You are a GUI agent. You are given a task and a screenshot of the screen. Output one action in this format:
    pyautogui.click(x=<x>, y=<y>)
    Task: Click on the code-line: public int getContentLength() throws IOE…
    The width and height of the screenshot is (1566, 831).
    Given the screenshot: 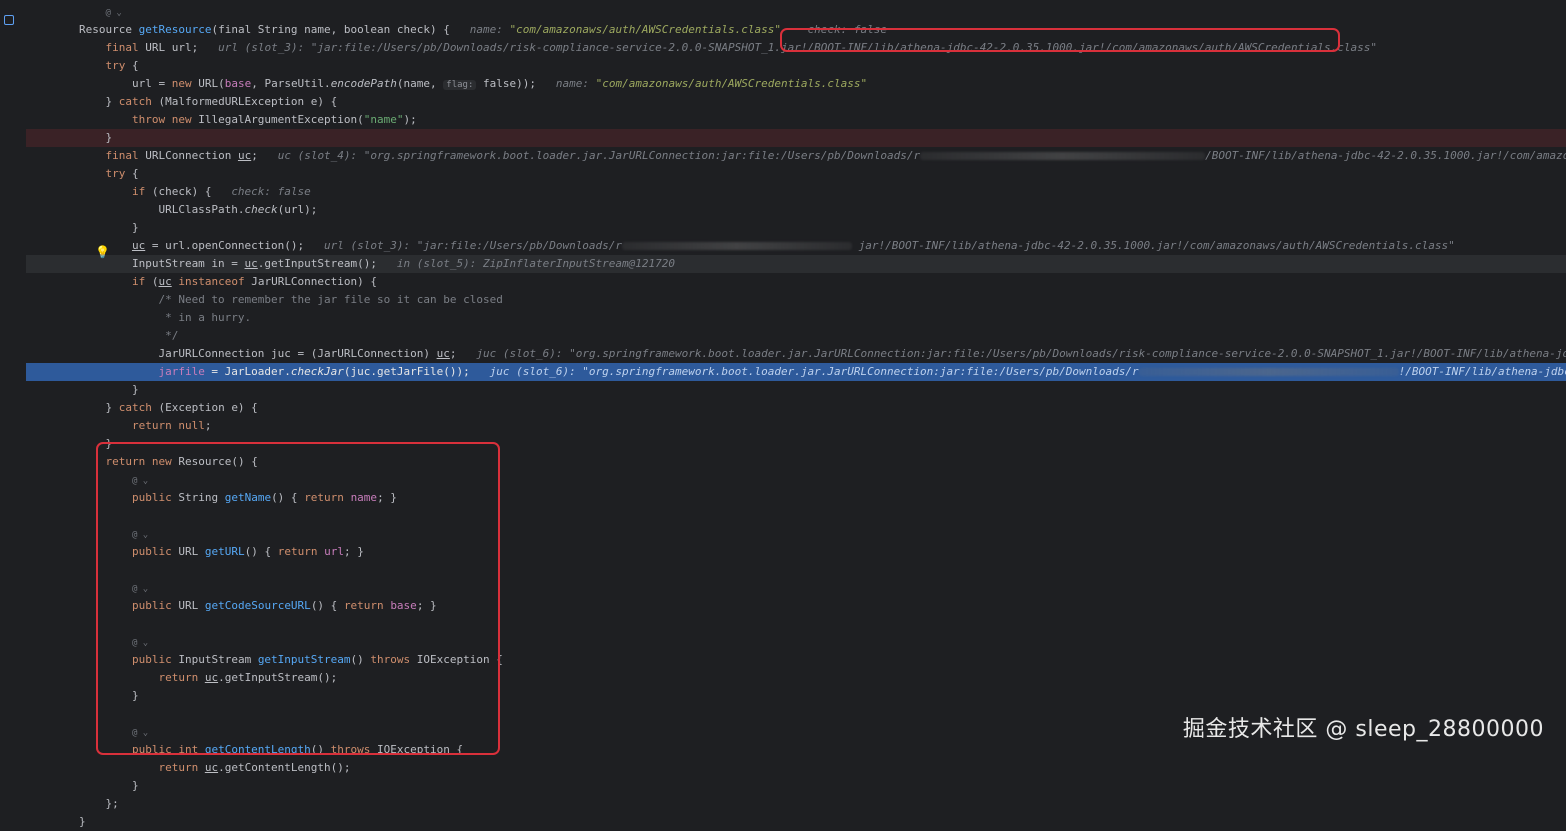 What is the action you would take?
    pyautogui.click(x=796, y=750)
    